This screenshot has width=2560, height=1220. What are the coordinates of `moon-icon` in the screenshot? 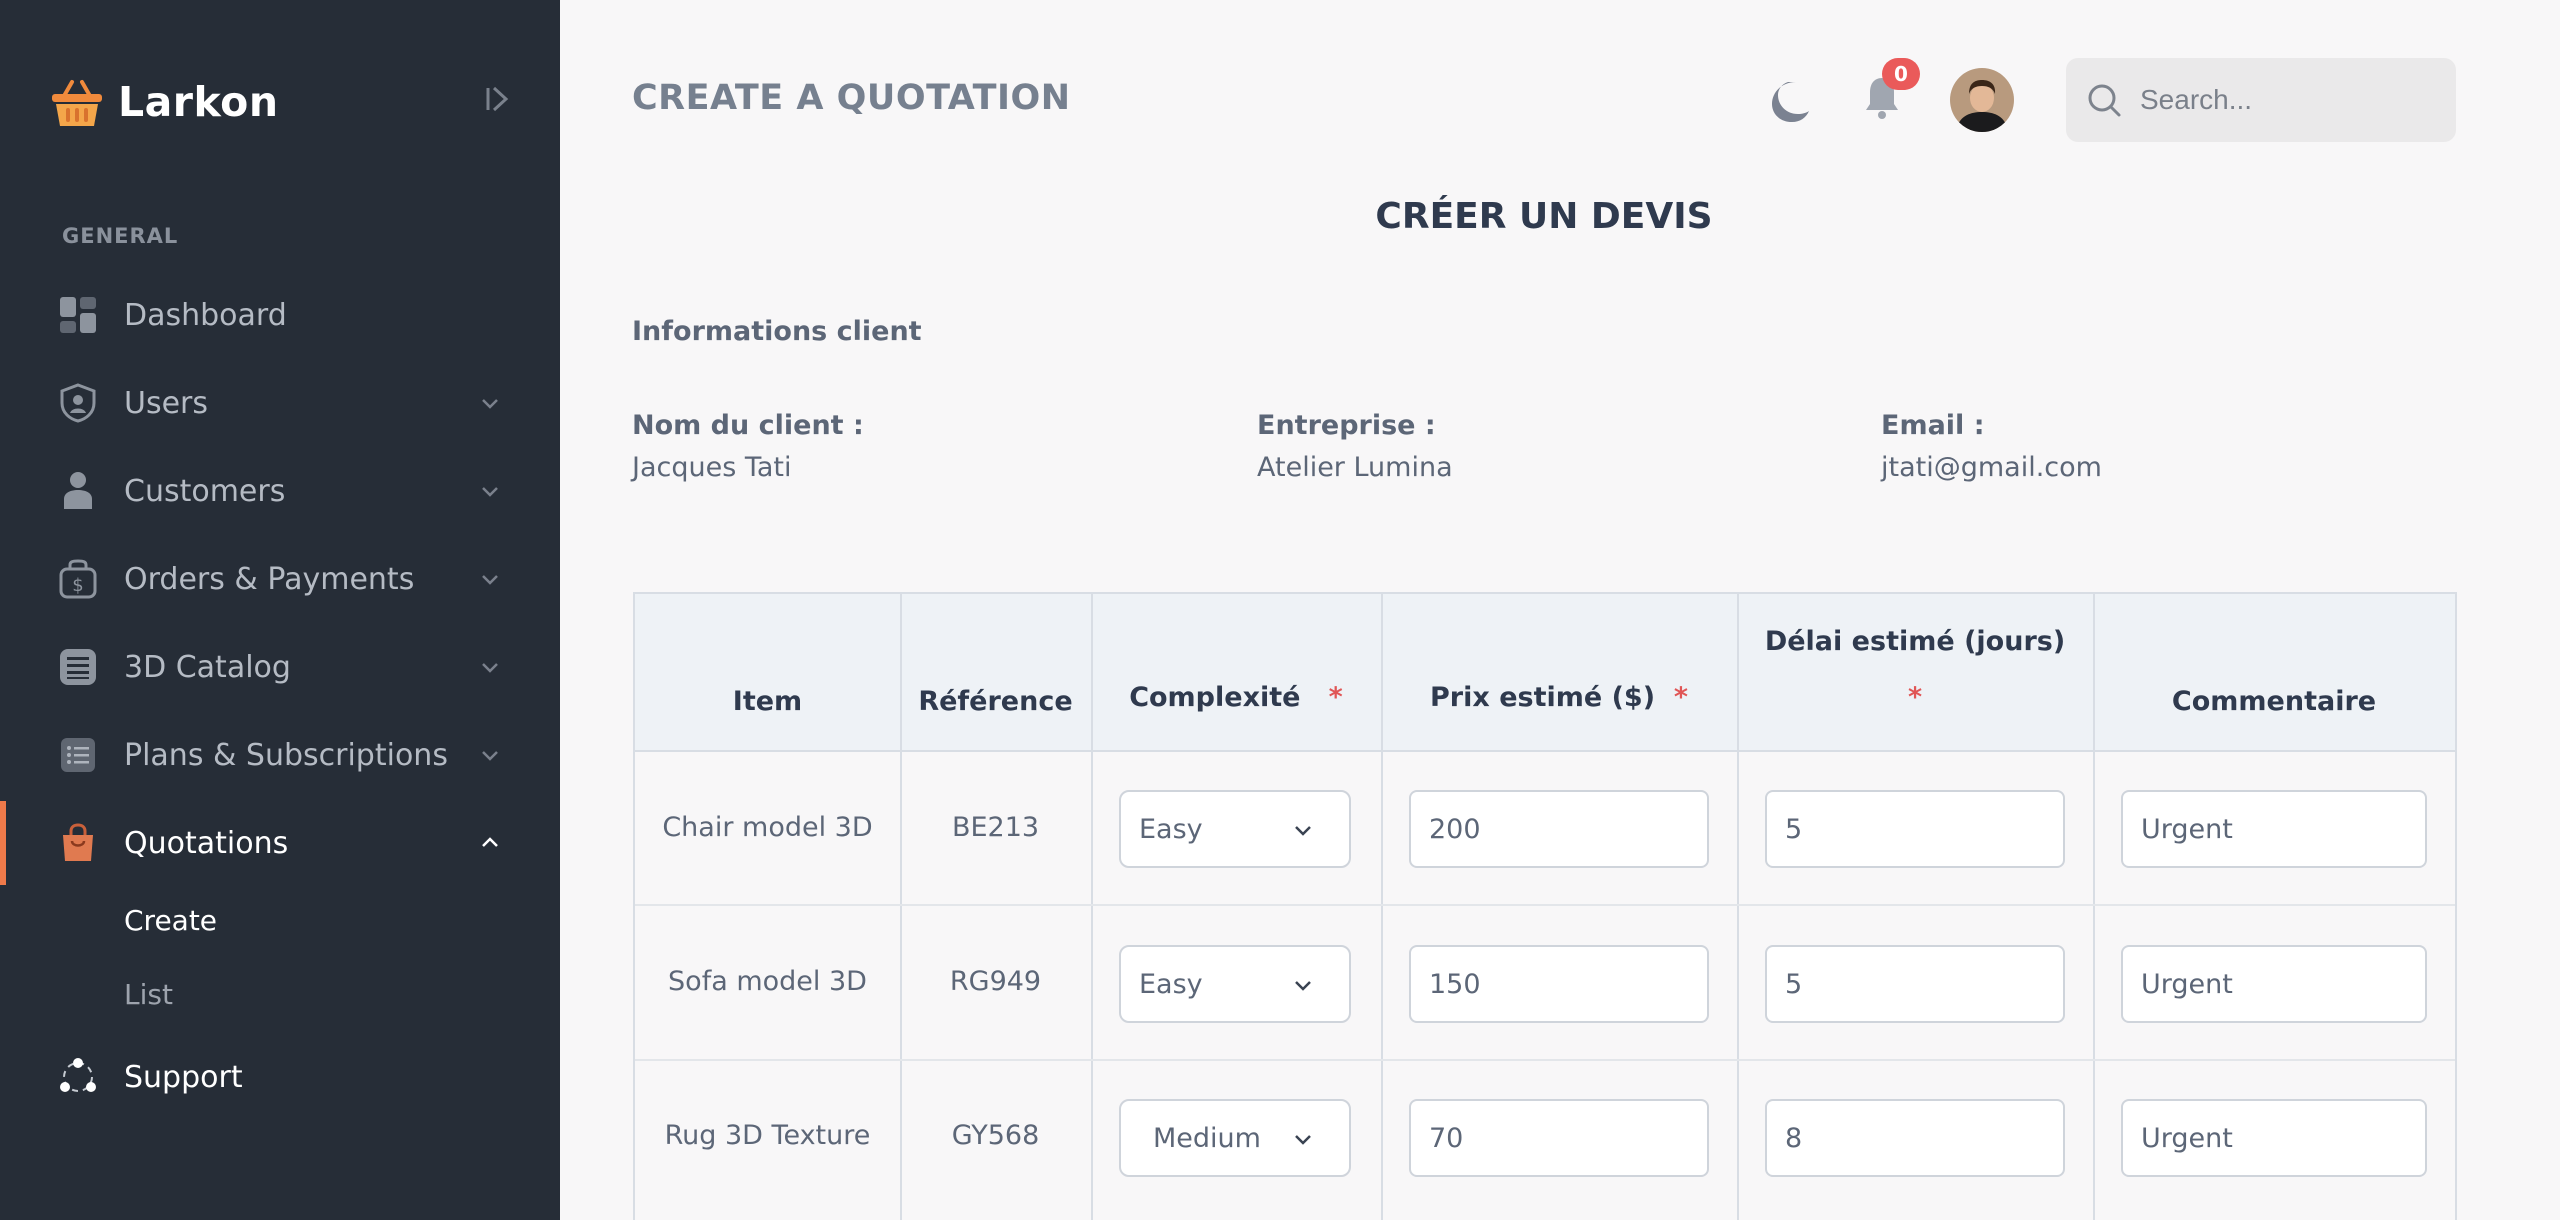 It's located at (1789, 101).